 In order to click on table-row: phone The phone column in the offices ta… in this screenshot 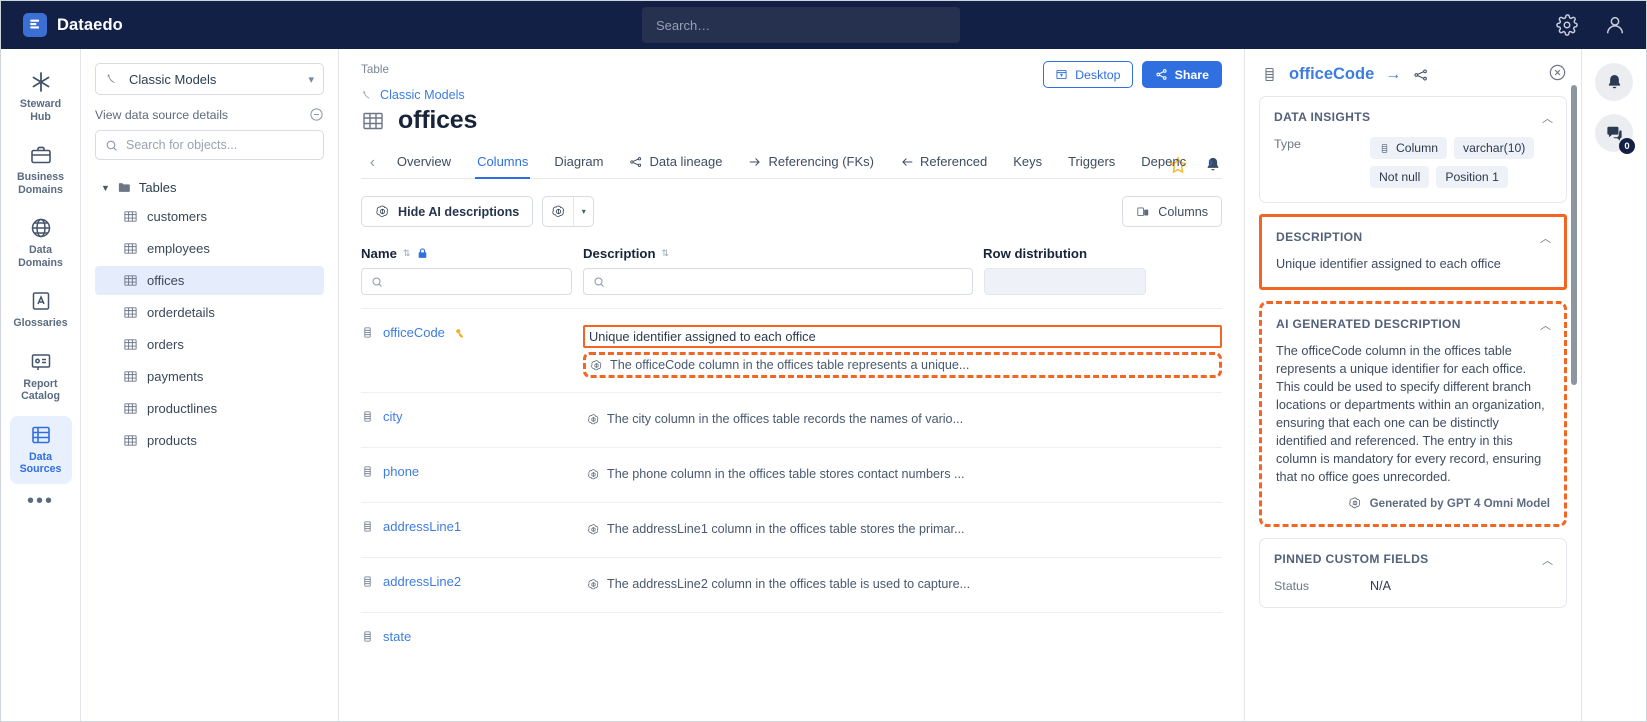, I will do `click(791, 474)`.